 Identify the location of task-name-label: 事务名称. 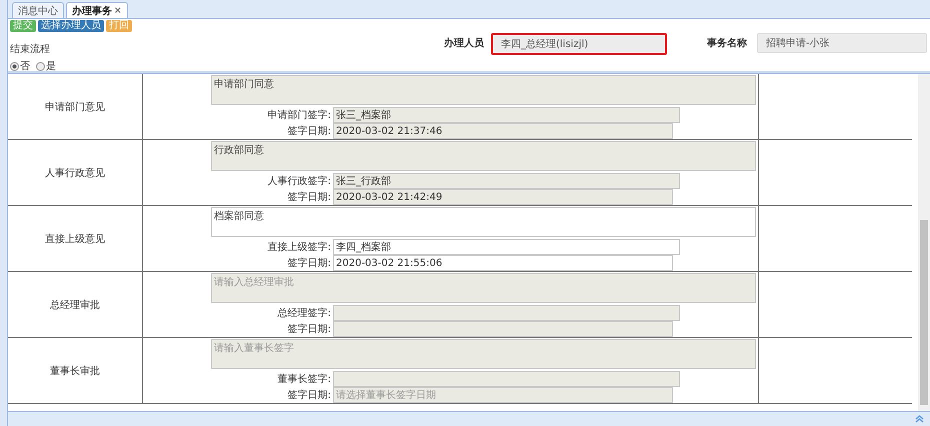
(727, 43).